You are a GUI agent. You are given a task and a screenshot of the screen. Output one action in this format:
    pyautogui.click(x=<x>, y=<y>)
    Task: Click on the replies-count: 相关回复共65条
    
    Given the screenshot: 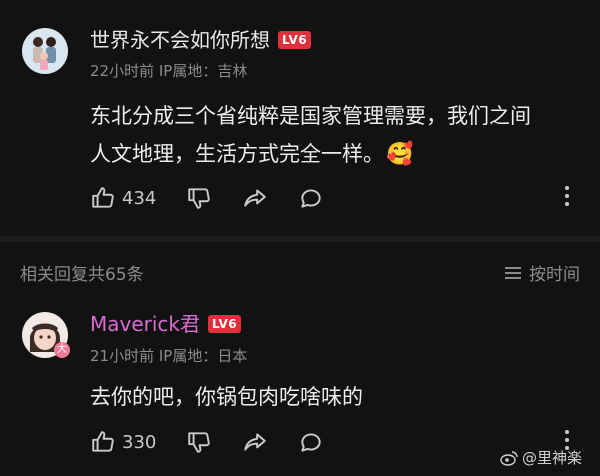 What is the action you would take?
    pyautogui.click(x=82, y=275)
    